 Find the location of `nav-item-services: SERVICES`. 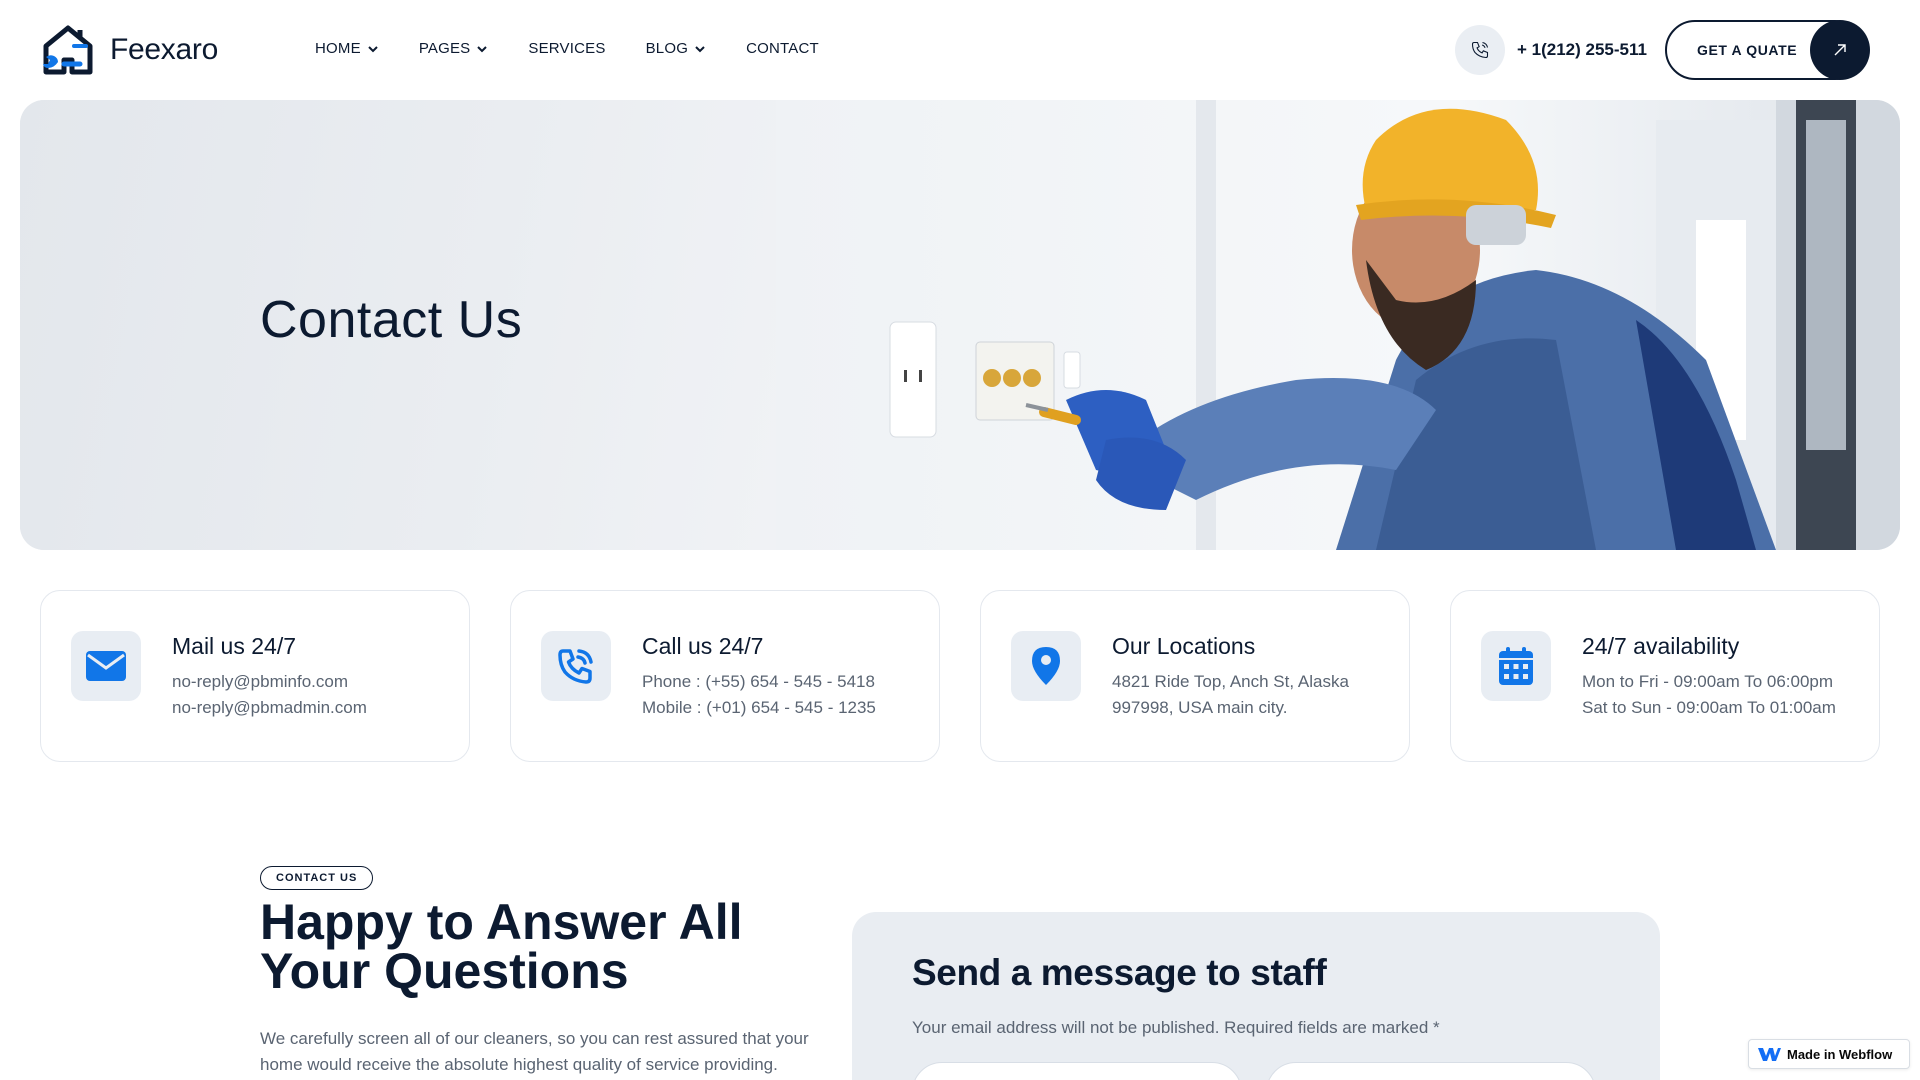

nav-item-services: SERVICES is located at coordinates (566, 48).